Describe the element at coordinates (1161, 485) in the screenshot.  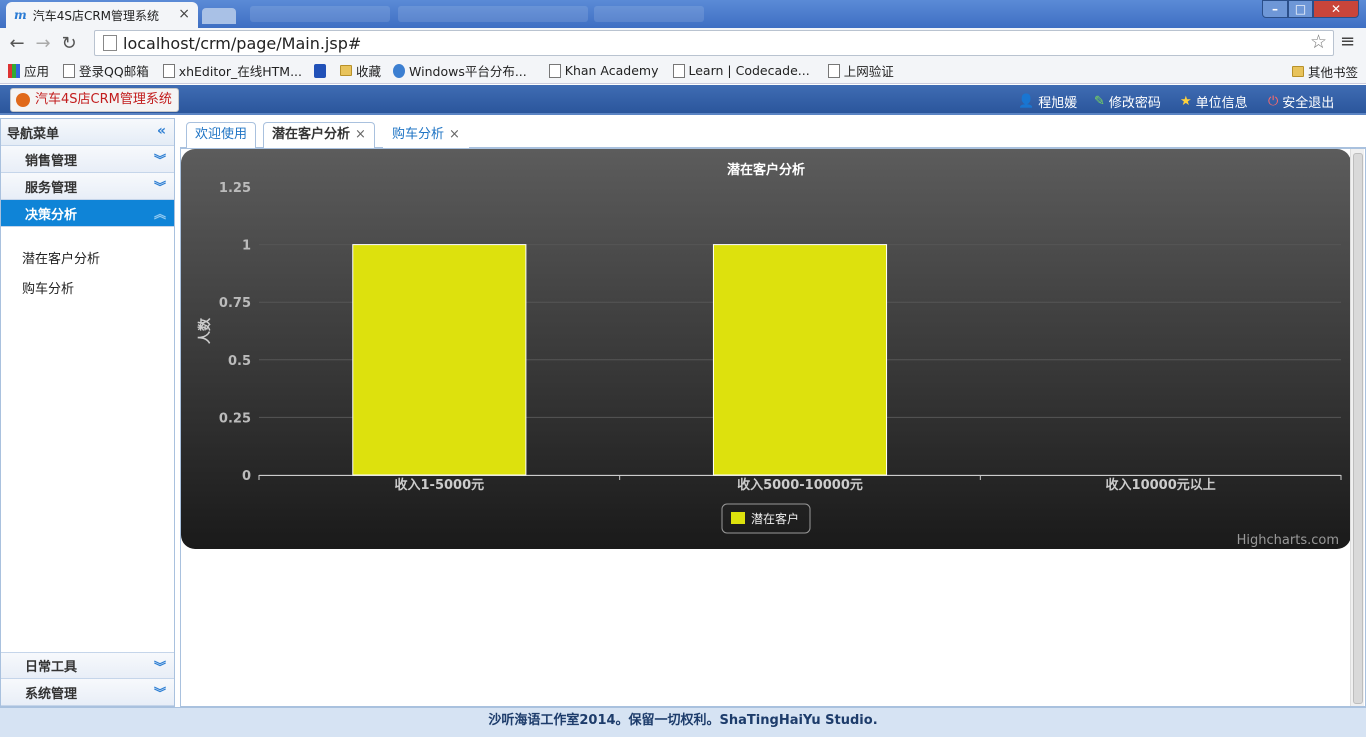
I see `x-tick-label: 收入10000元以上` at that location.